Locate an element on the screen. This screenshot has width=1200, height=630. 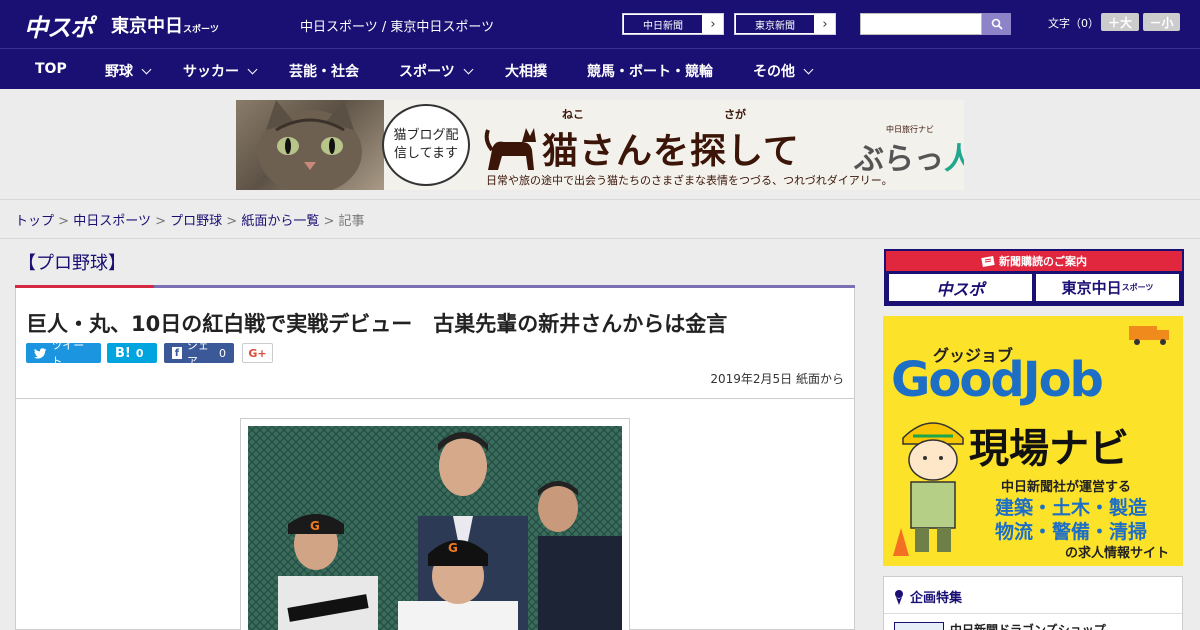
goodjob-navi-title: 現場ナビ is located at coordinates (1049, 449).